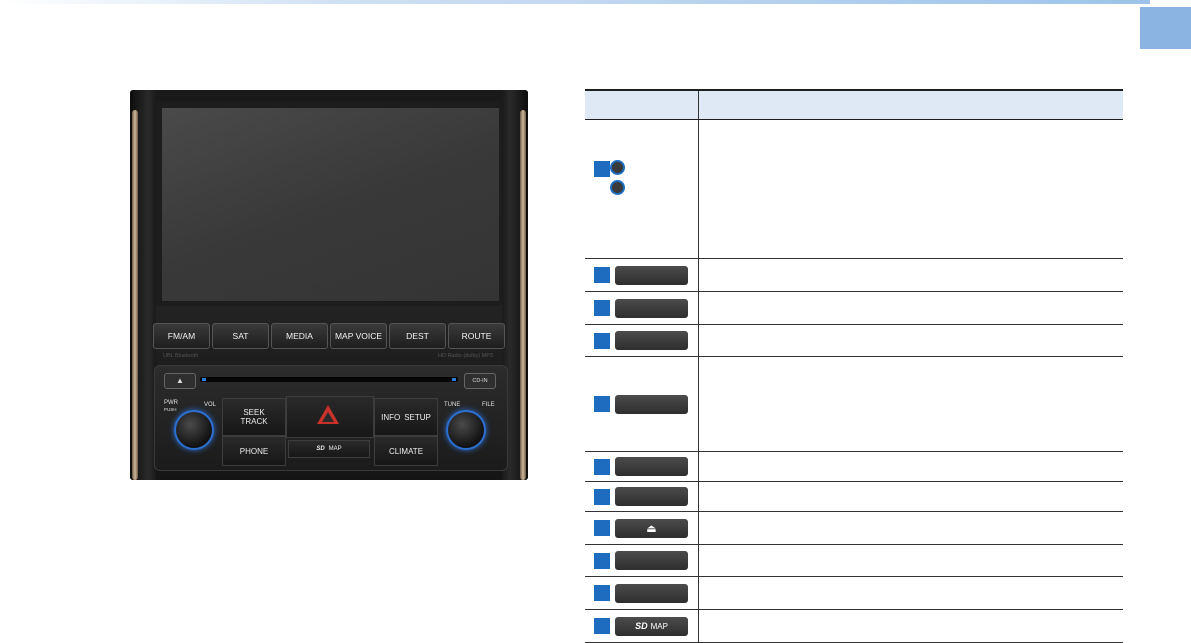 This screenshot has width=1191, height=643. Describe the element at coordinates (452, 405) in the screenshot. I see `tune-label: TUNE` at that location.